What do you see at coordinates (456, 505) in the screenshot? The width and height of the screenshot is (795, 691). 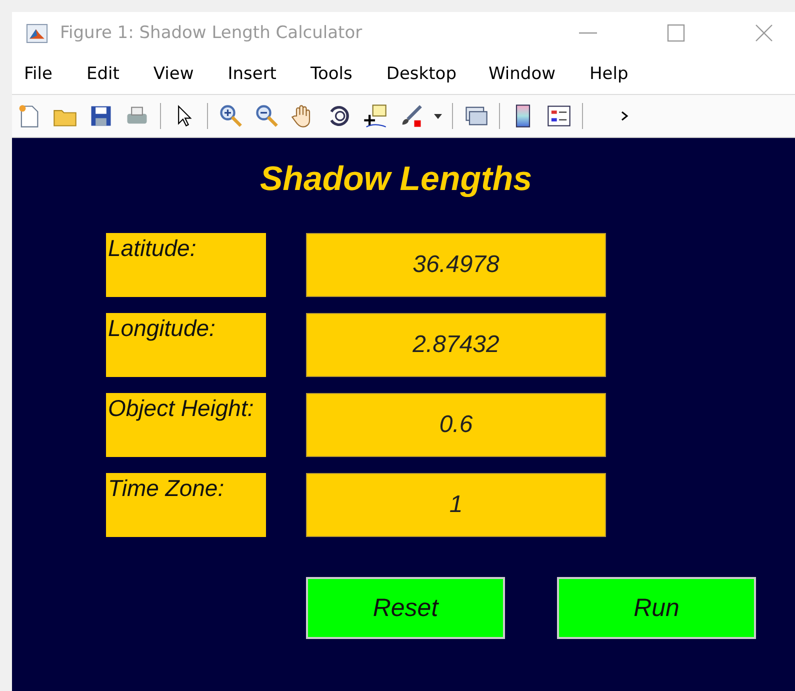 I see `input-field: 1` at bounding box center [456, 505].